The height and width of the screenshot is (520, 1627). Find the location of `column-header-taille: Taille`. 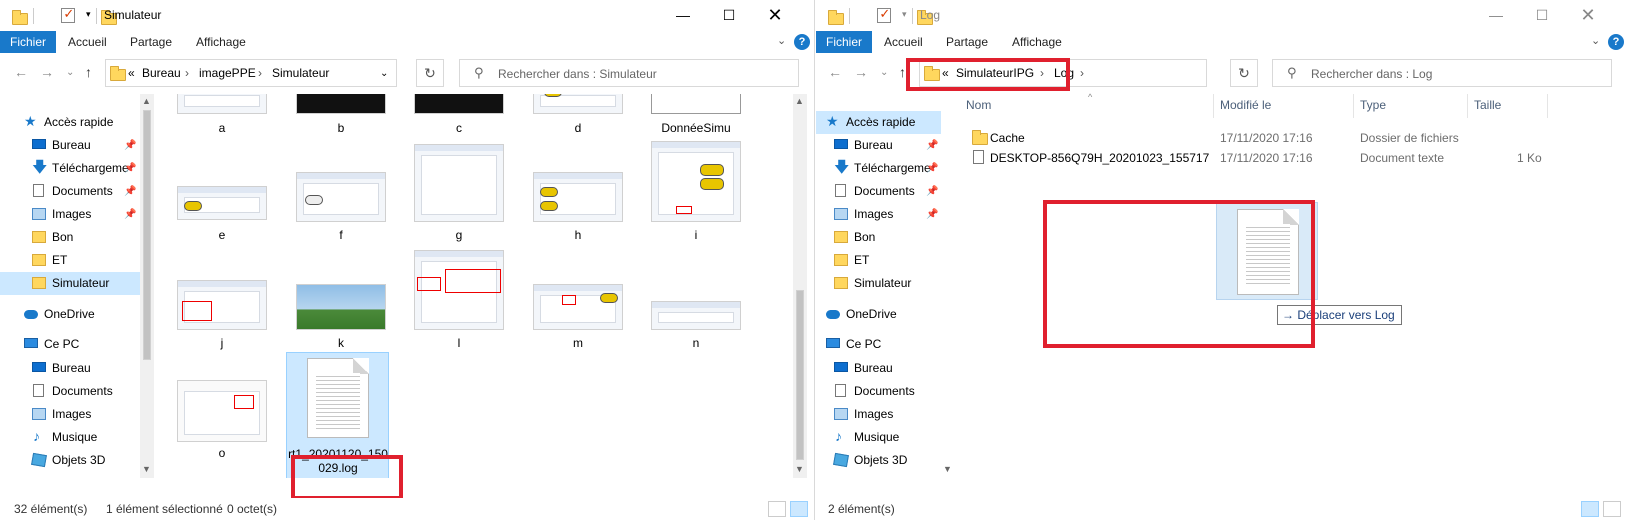

column-header-taille: Taille is located at coordinates (1487, 105).